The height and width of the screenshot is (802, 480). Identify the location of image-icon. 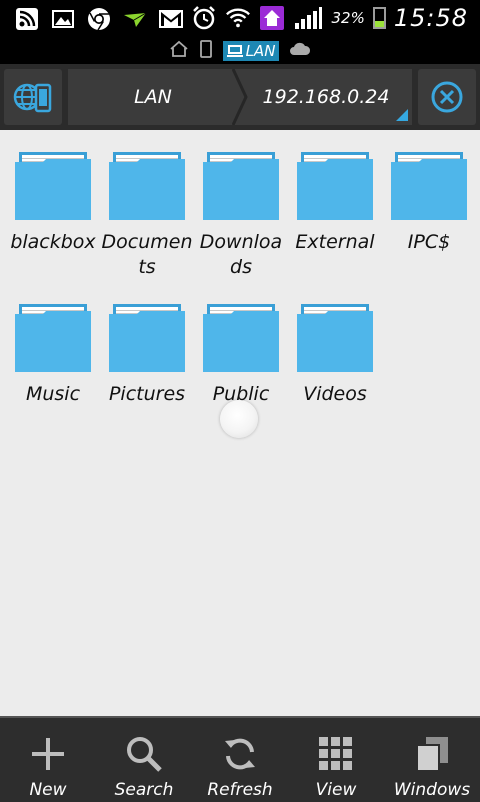
(63, 19).